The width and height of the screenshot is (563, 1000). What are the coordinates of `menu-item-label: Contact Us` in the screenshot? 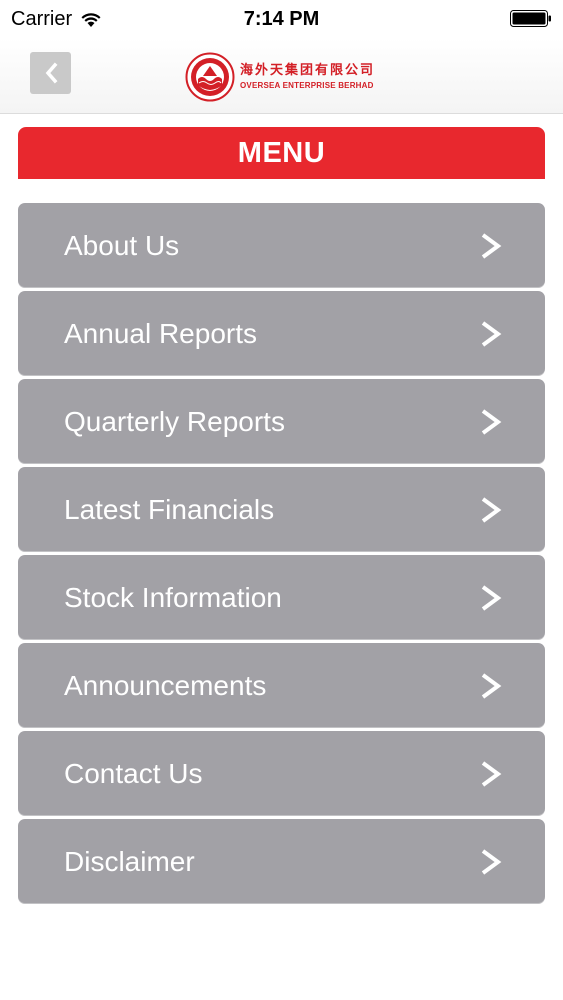 It's located at (133, 773).